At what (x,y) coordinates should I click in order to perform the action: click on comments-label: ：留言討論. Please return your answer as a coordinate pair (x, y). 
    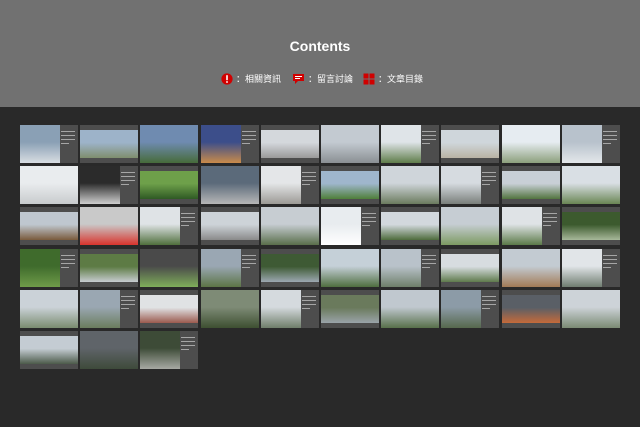
    Looking at the image, I should click on (331, 79).